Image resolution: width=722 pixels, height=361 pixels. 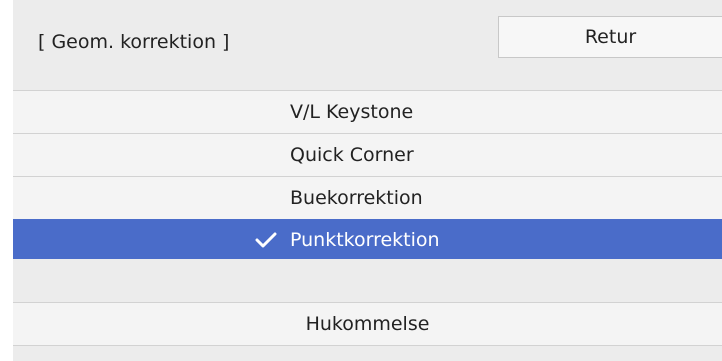 What do you see at coordinates (367, 353) in the screenshot?
I see `menu-bottom-edge` at bounding box center [367, 353].